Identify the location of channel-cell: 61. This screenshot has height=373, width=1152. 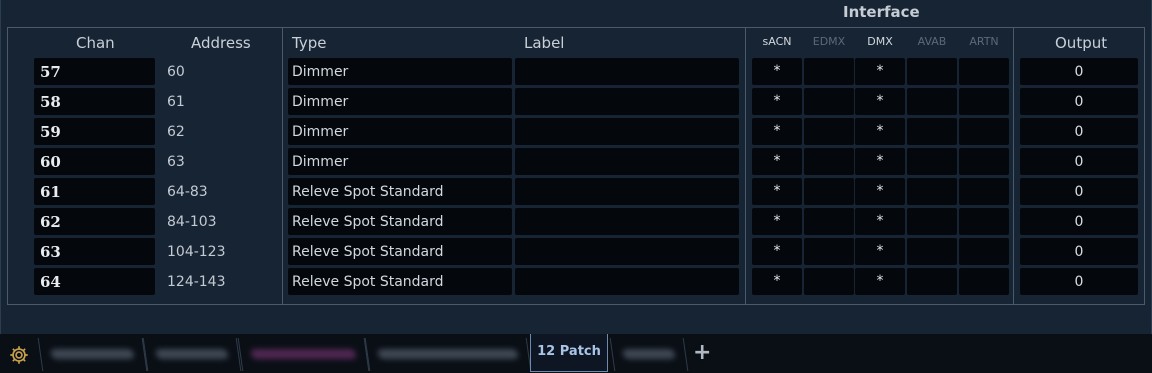
(94, 191).